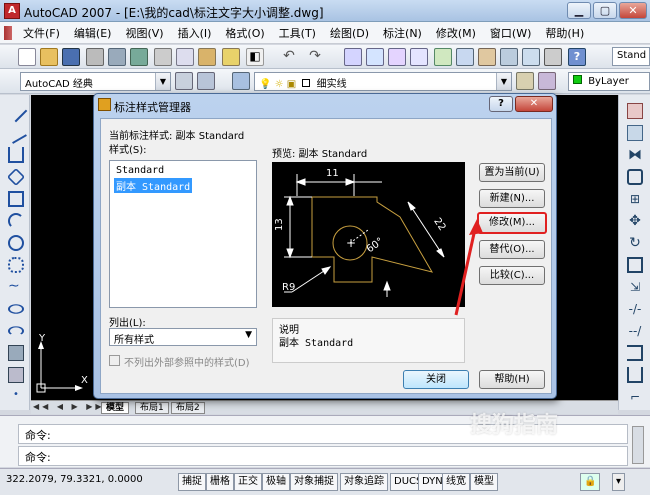  What do you see at coordinates (195, 33) in the screenshot?
I see `menu-insert: 插入(I)` at bounding box center [195, 33].